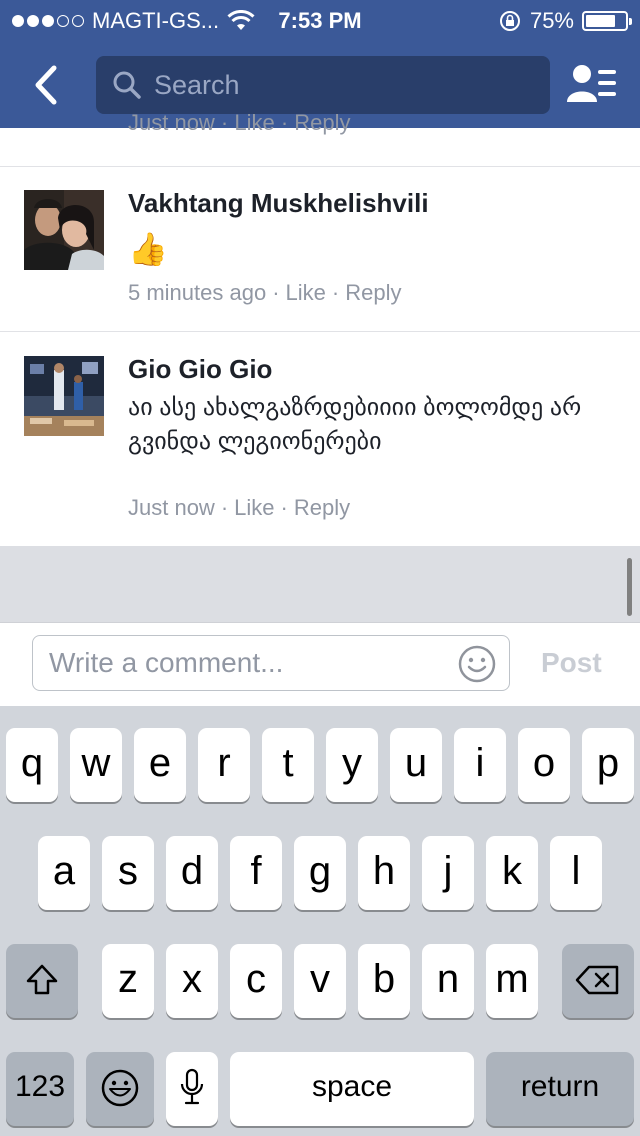  Describe the element at coordinates (64, 873) in the screenshot. I see `key-a: a` at that location.